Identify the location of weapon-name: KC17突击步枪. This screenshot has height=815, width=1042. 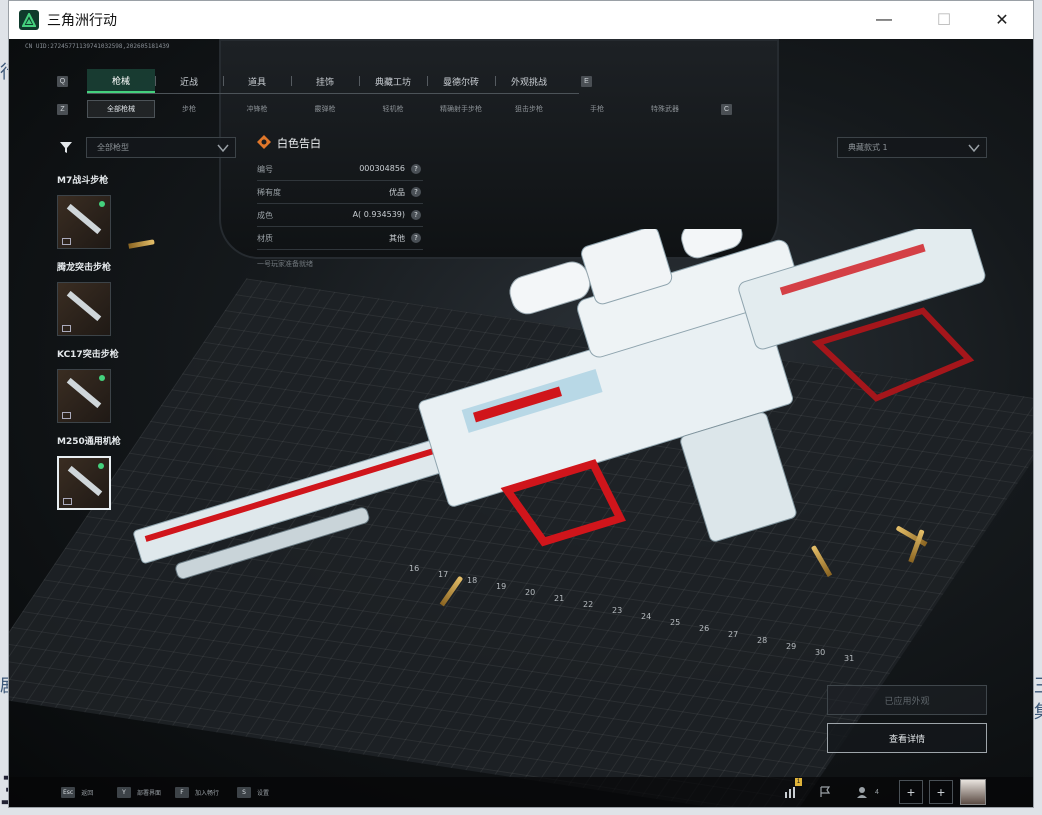
(88, 355).